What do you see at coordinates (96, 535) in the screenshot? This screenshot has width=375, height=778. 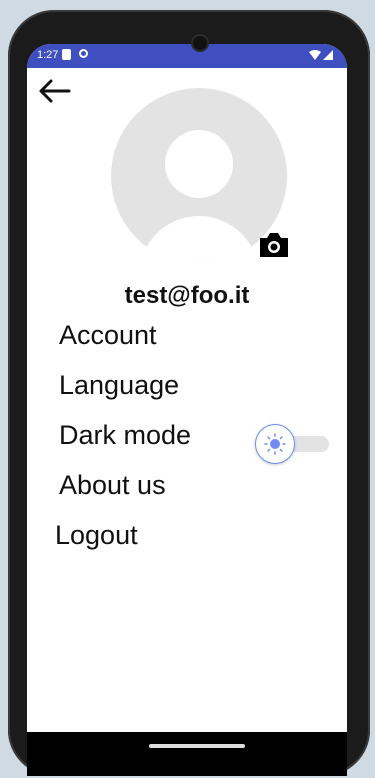 I see `menu-item-logout: Logout` at bounding box center [96, 535].